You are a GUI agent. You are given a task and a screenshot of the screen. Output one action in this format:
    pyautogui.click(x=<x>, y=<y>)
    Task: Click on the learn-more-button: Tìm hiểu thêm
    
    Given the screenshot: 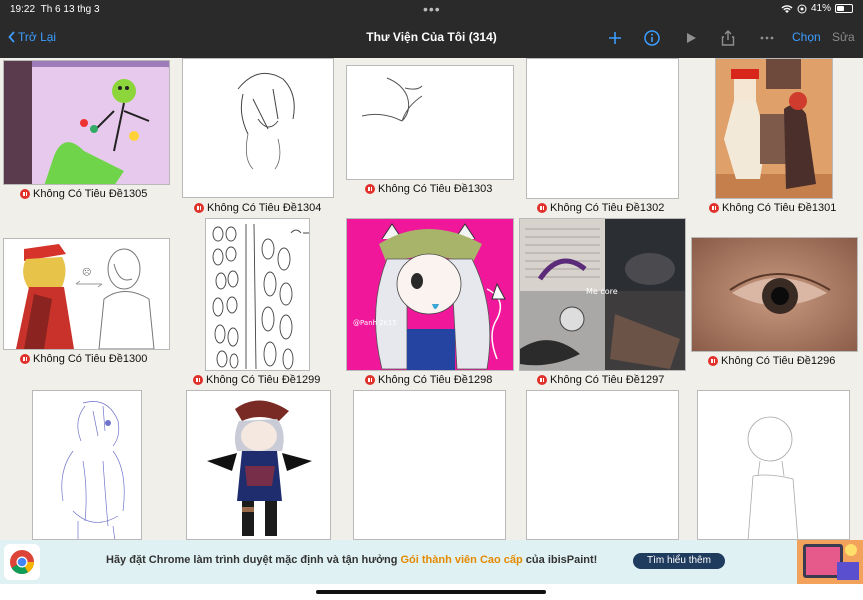 What is the action you would take?
    pyautogui.click(x=679, y=561)
    